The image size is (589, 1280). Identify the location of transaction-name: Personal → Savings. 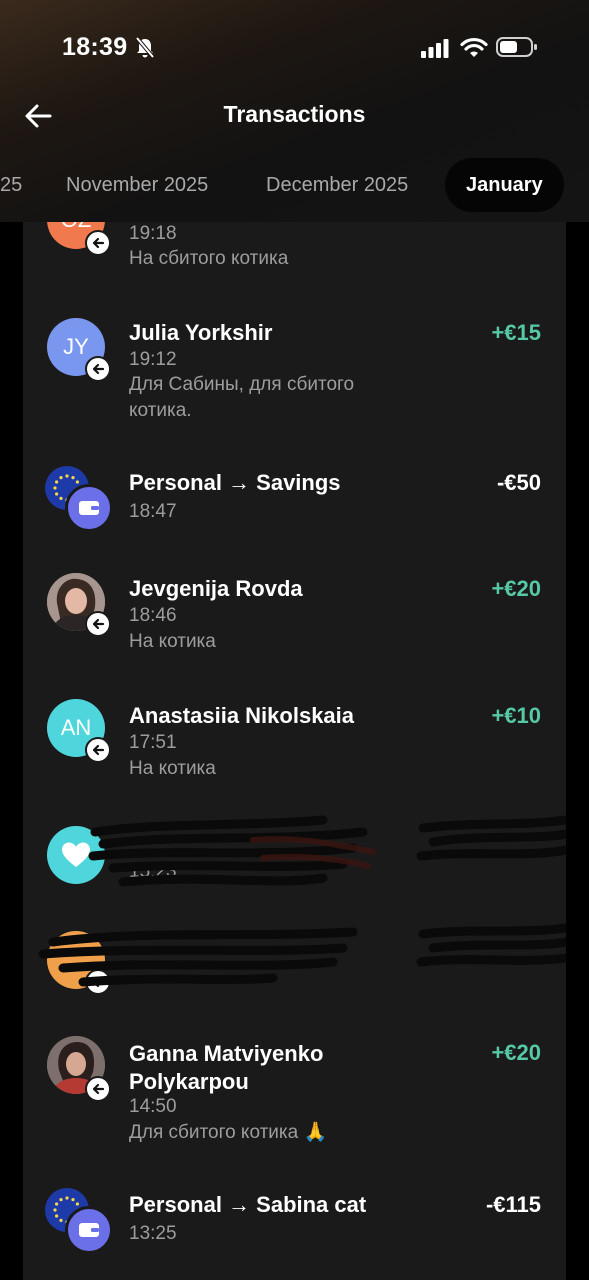
(235, 482).